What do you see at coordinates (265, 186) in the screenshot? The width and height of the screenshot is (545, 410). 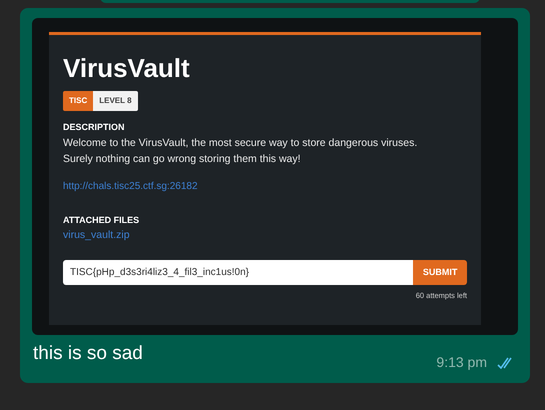 I see `challenge-link: http://chals.tisc25.ctf.sg:26182` at bounding box center [265, 186].